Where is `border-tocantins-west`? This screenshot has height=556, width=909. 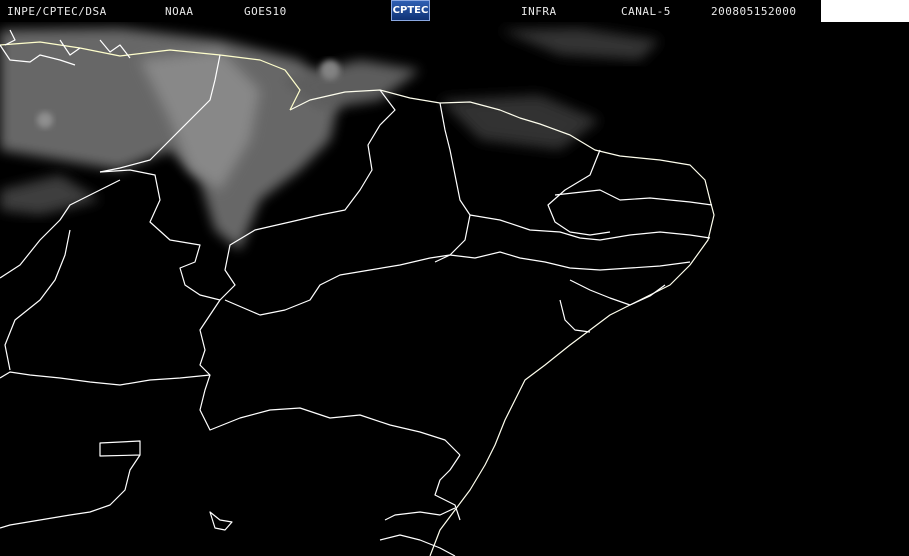 border-tocantins-west is located at coordinates (160, 235).